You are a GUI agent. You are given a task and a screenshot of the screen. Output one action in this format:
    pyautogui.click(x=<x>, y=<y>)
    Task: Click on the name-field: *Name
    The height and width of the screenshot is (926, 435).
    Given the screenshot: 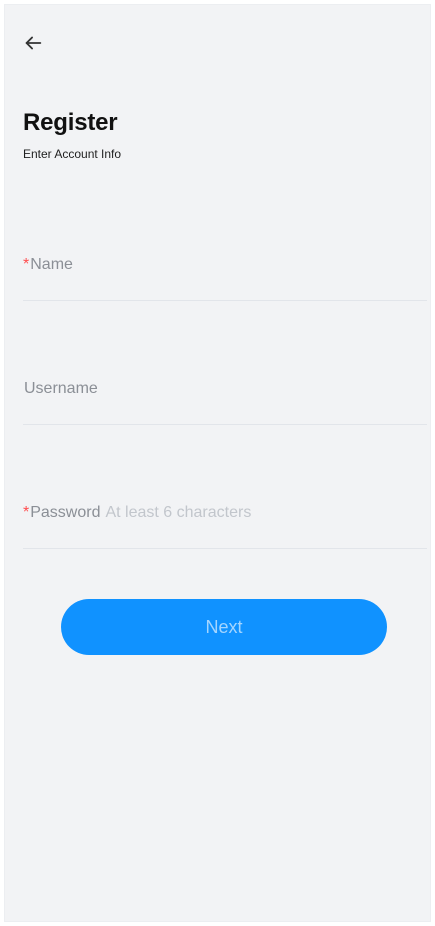 What is the action you would take?
    pyautogui.click(x=225, y=273)
    